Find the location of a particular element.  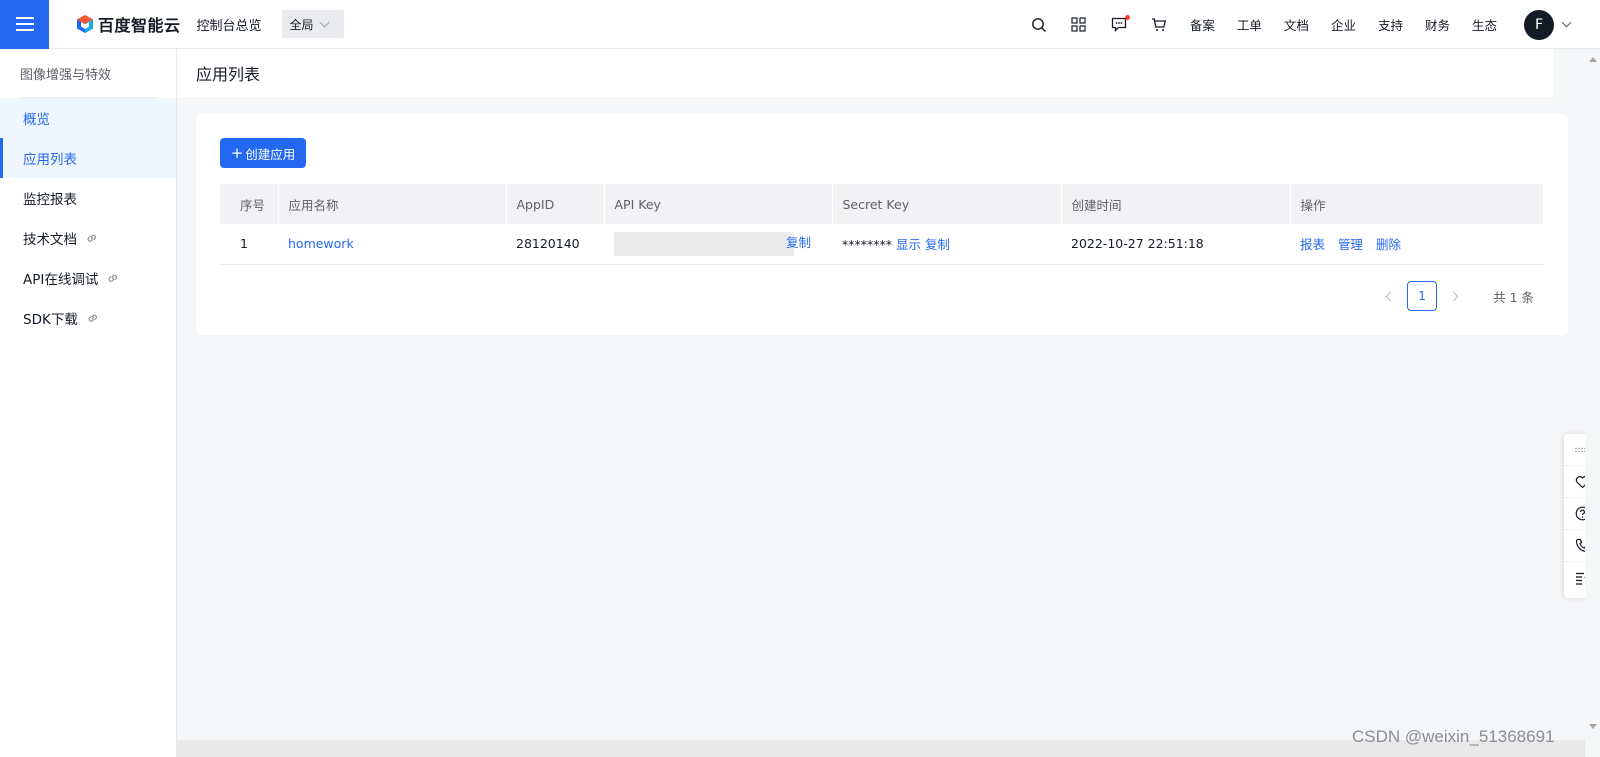

row-api-key: 复制 is located at coordinates (718, 244).